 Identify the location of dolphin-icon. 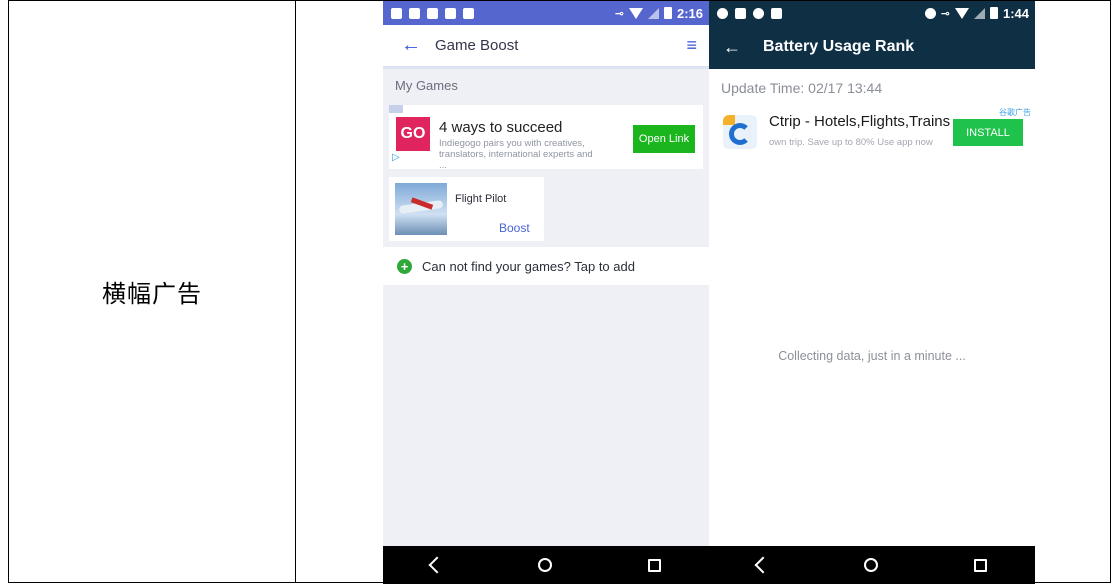
(740, 134).